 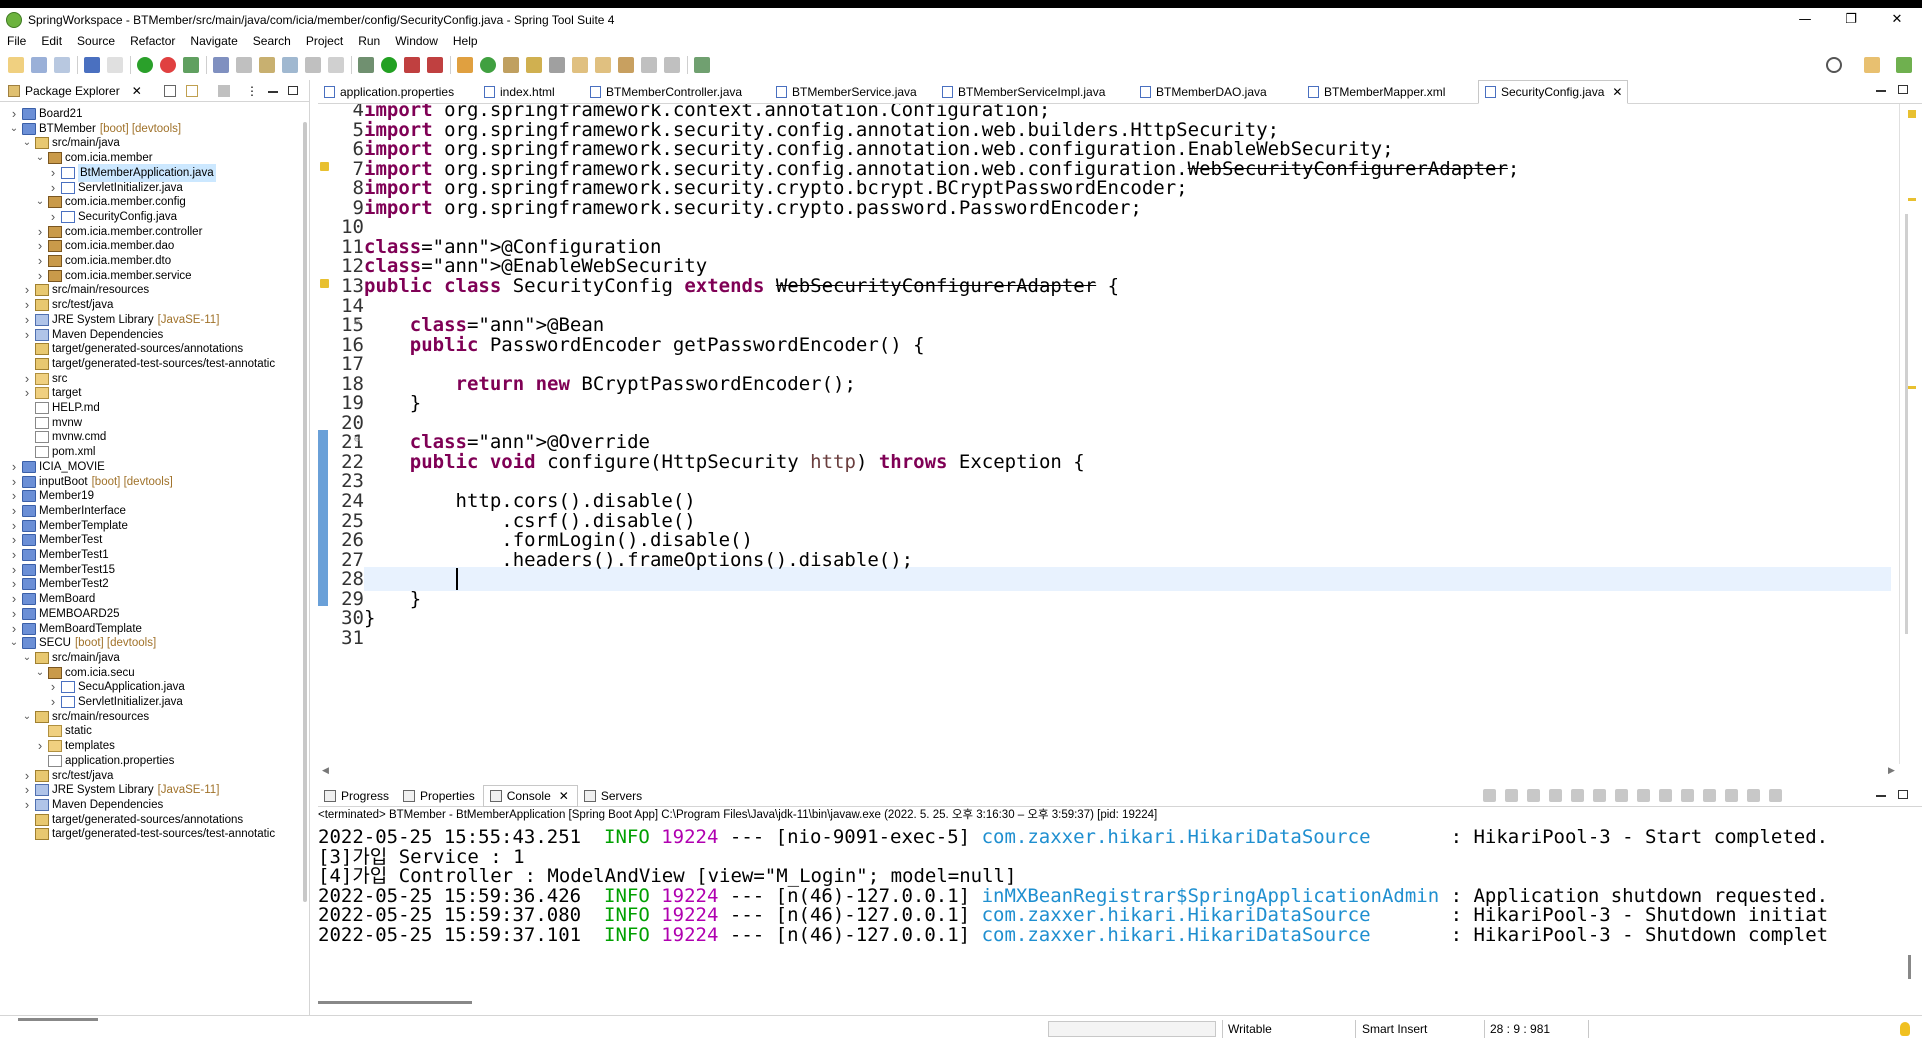 I want to click on minimize-view-icon, so click(x=273, y=92).